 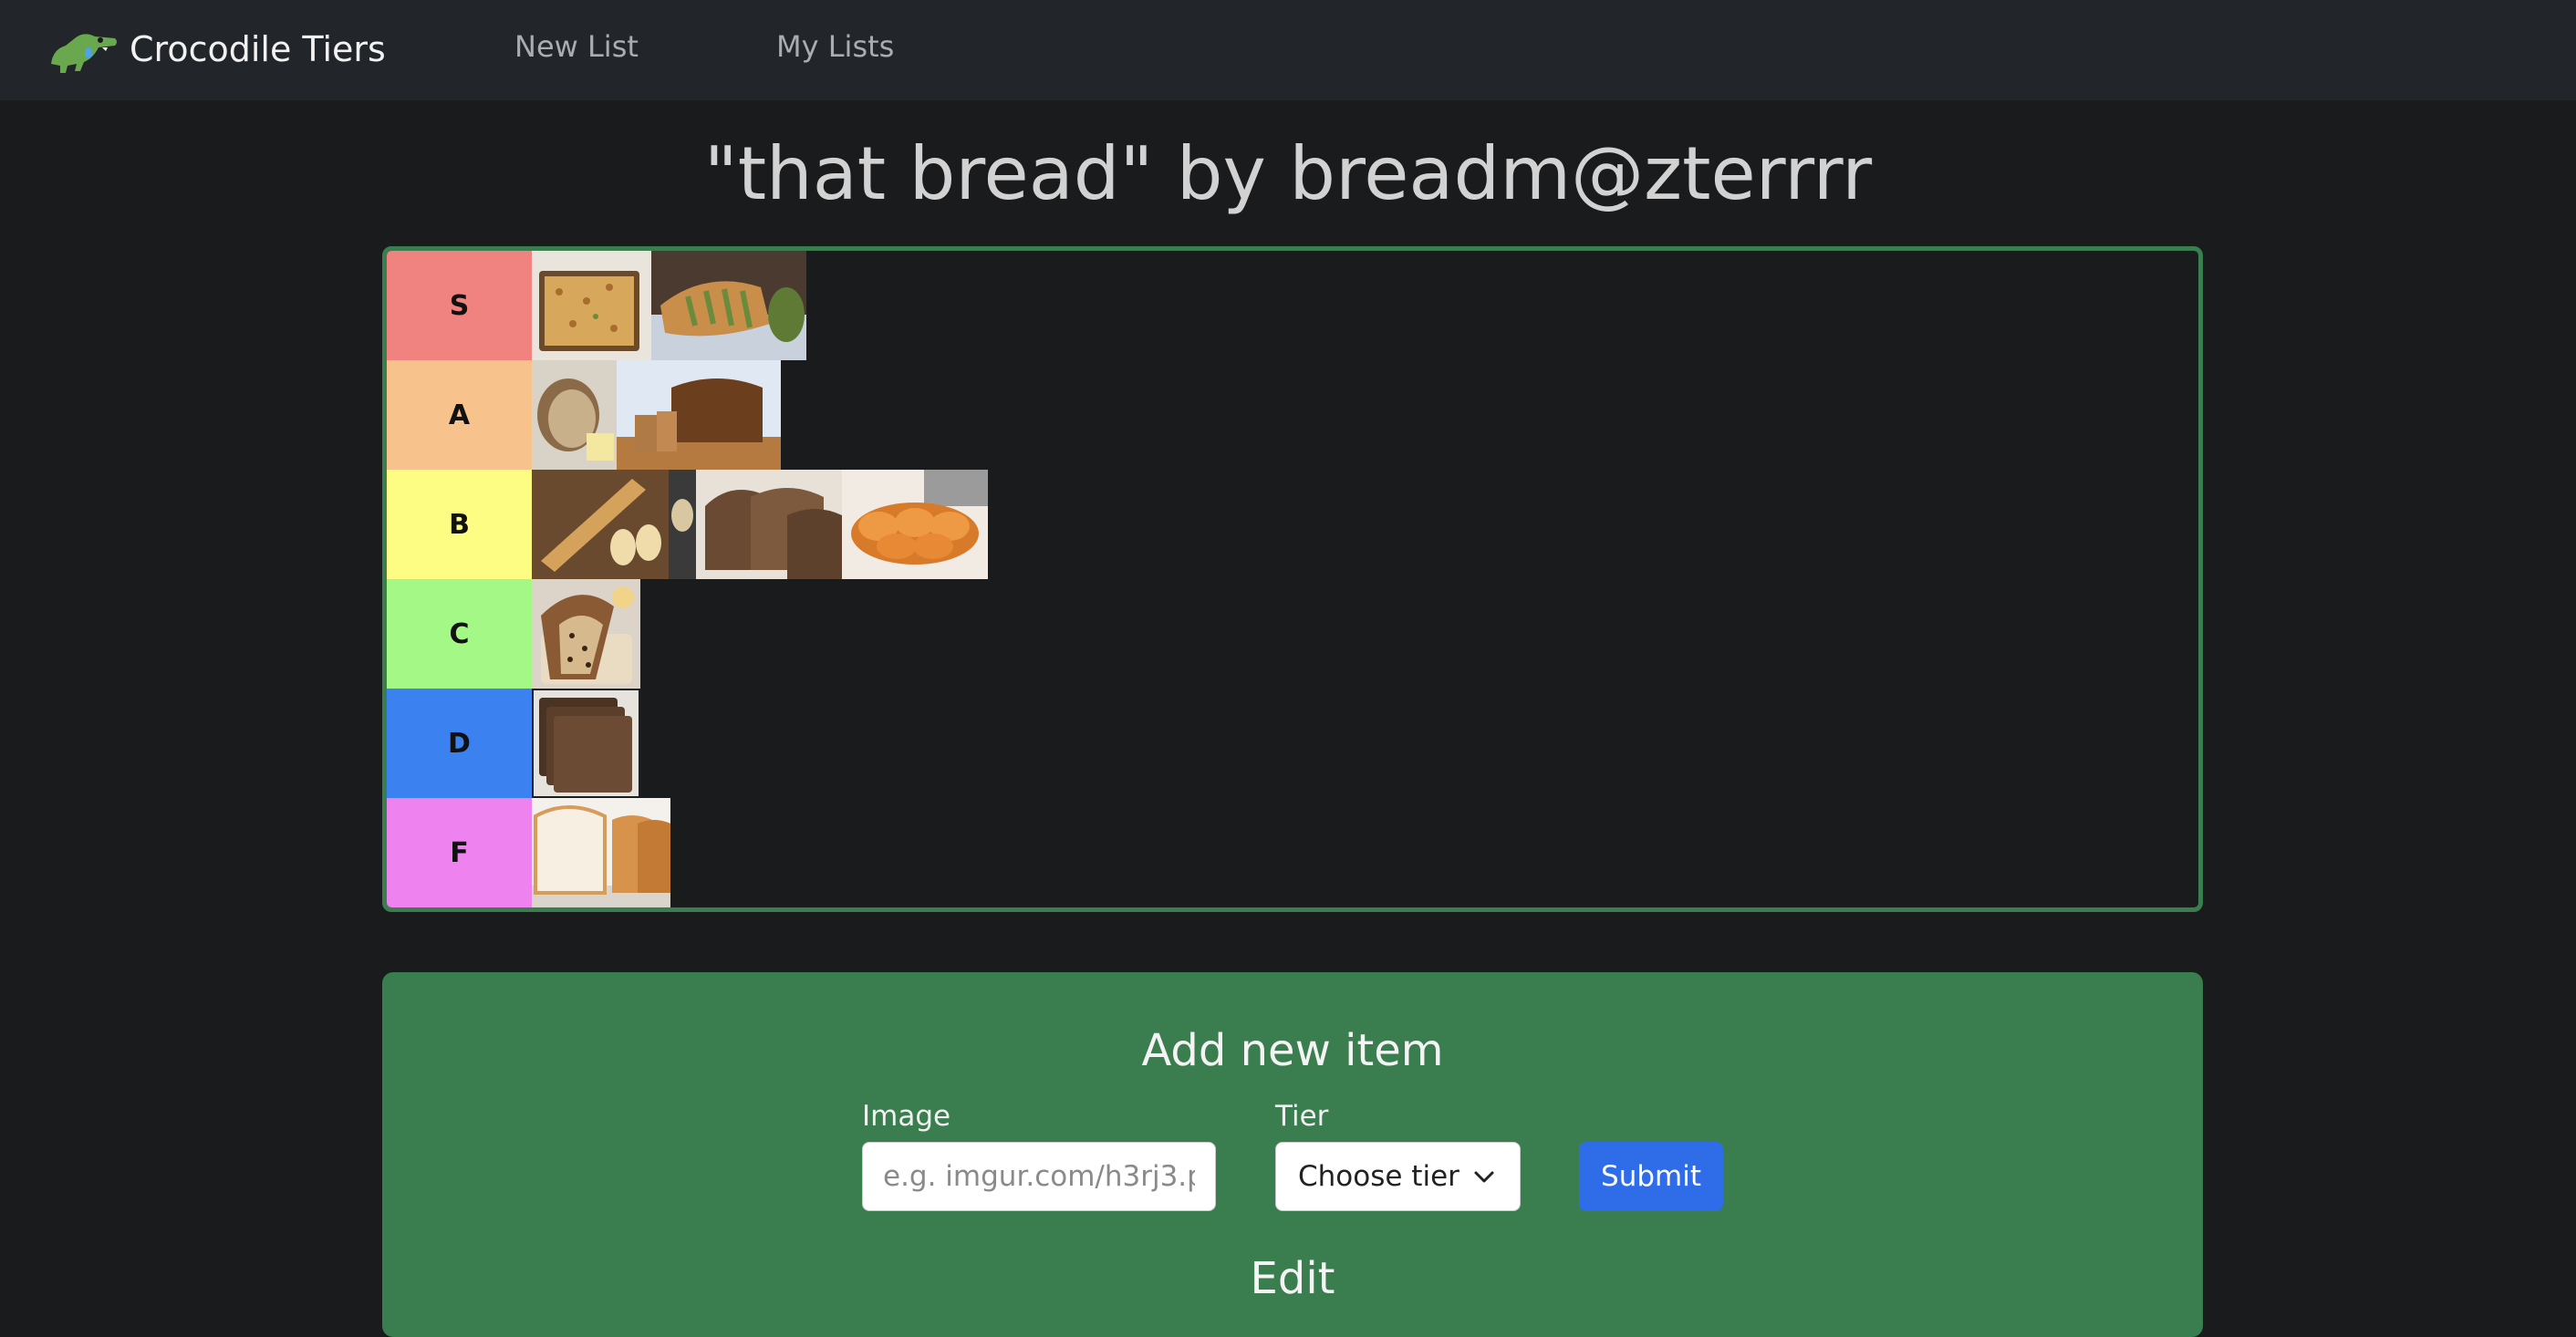 What do you see at coordinates (906, 1116) in the screenshot?
I see `image-label: Image` at bounding box center [906, 1116].